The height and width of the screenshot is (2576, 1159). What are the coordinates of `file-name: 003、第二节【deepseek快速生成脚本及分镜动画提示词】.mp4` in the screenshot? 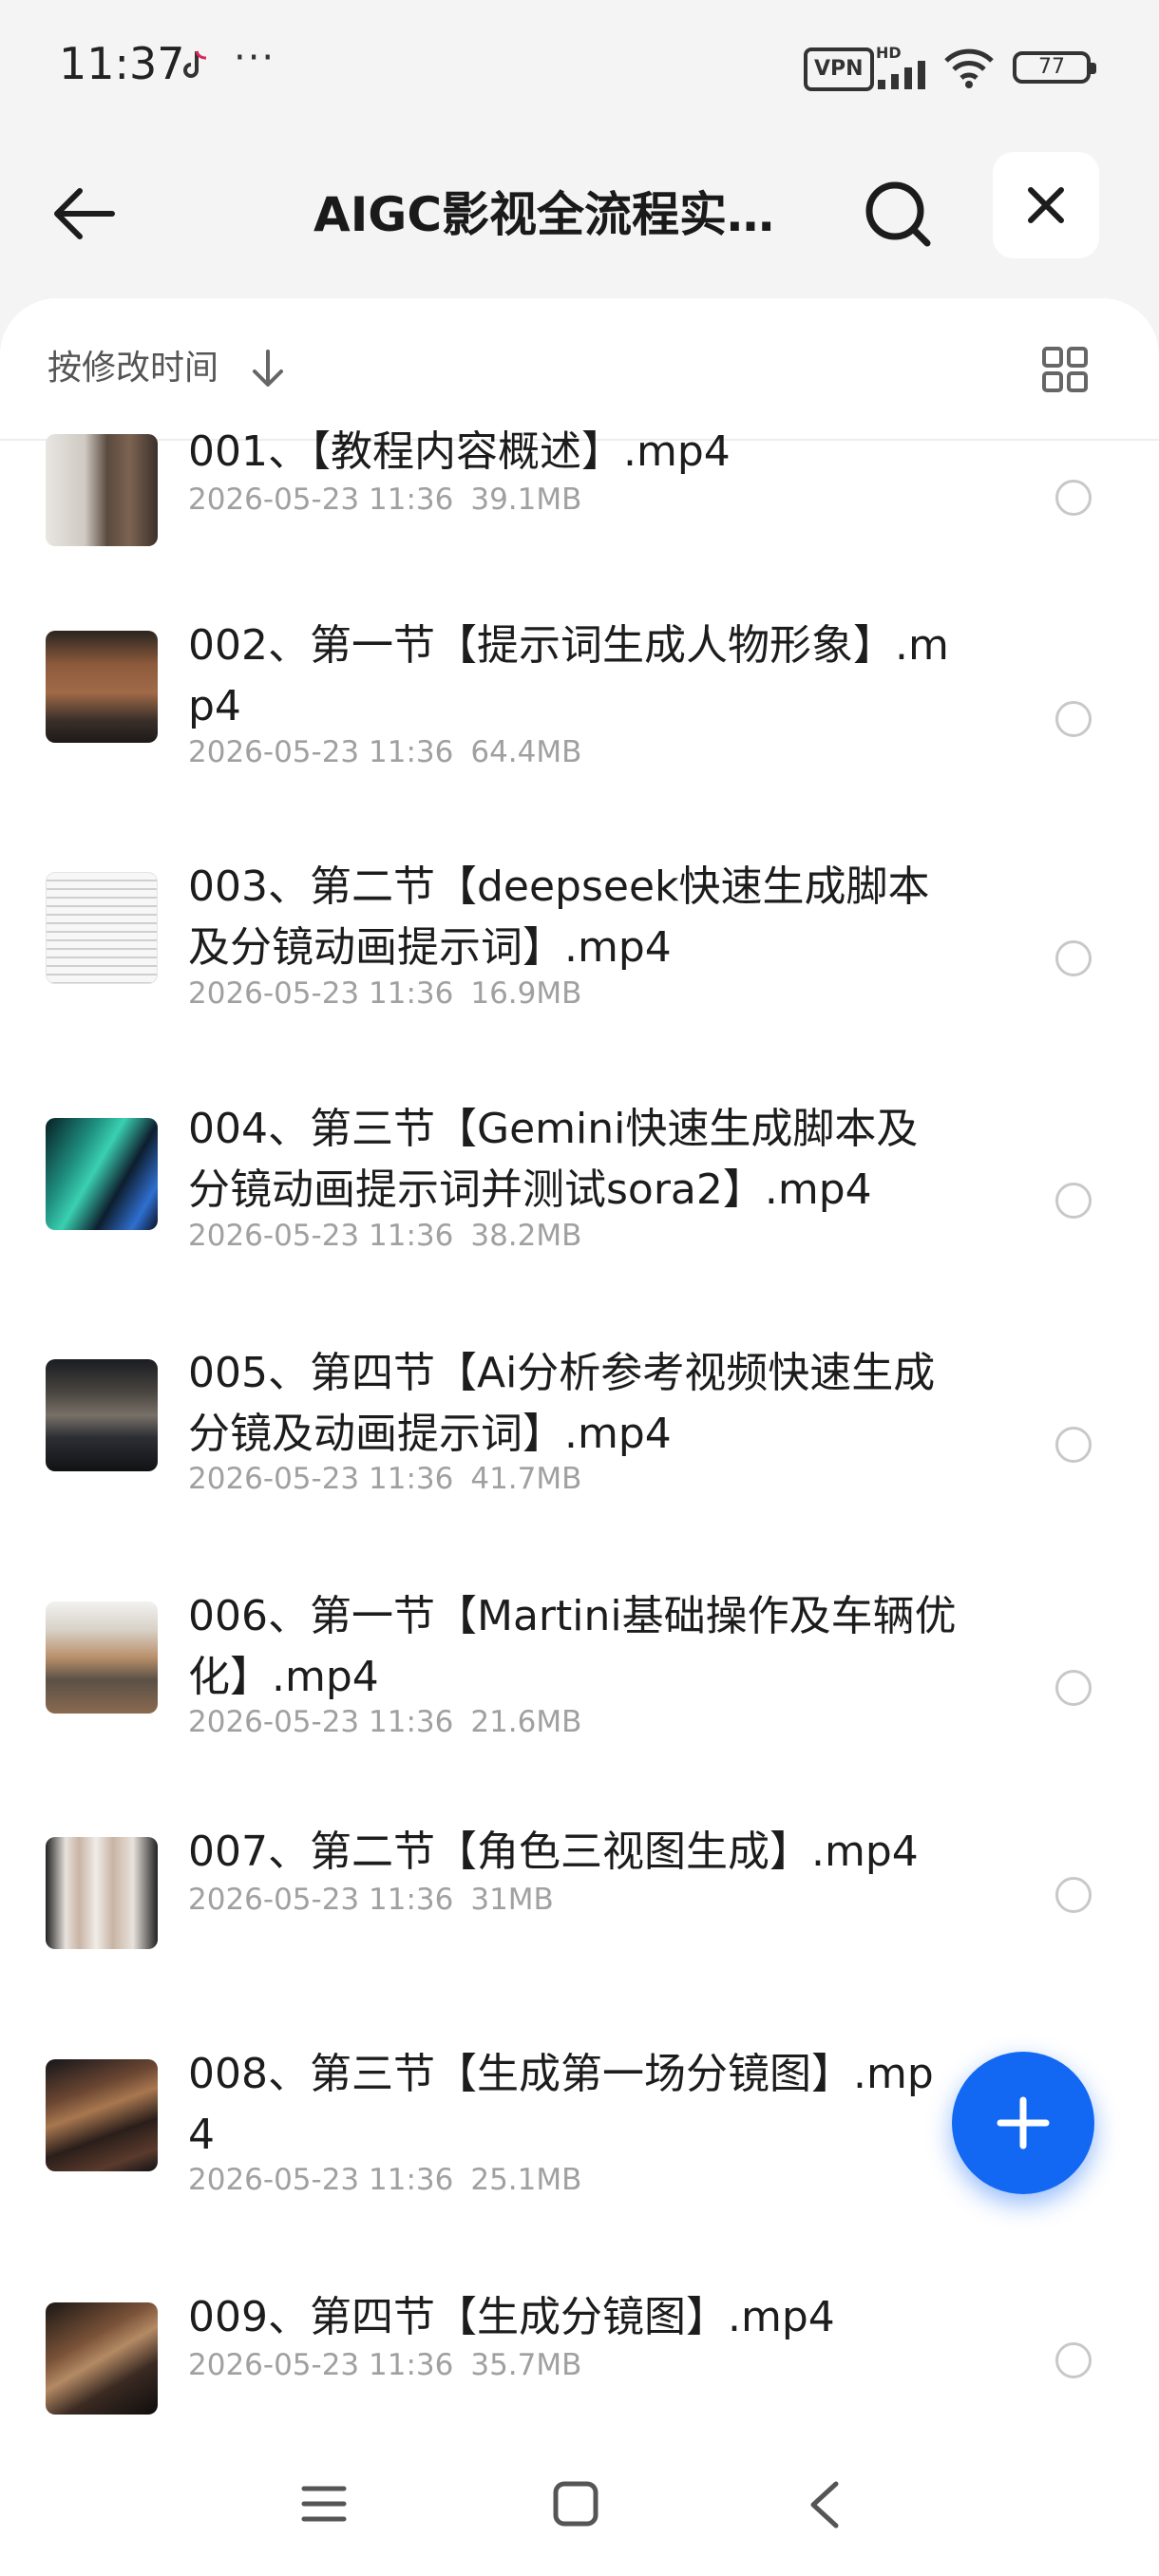 It's located at (559, 917).